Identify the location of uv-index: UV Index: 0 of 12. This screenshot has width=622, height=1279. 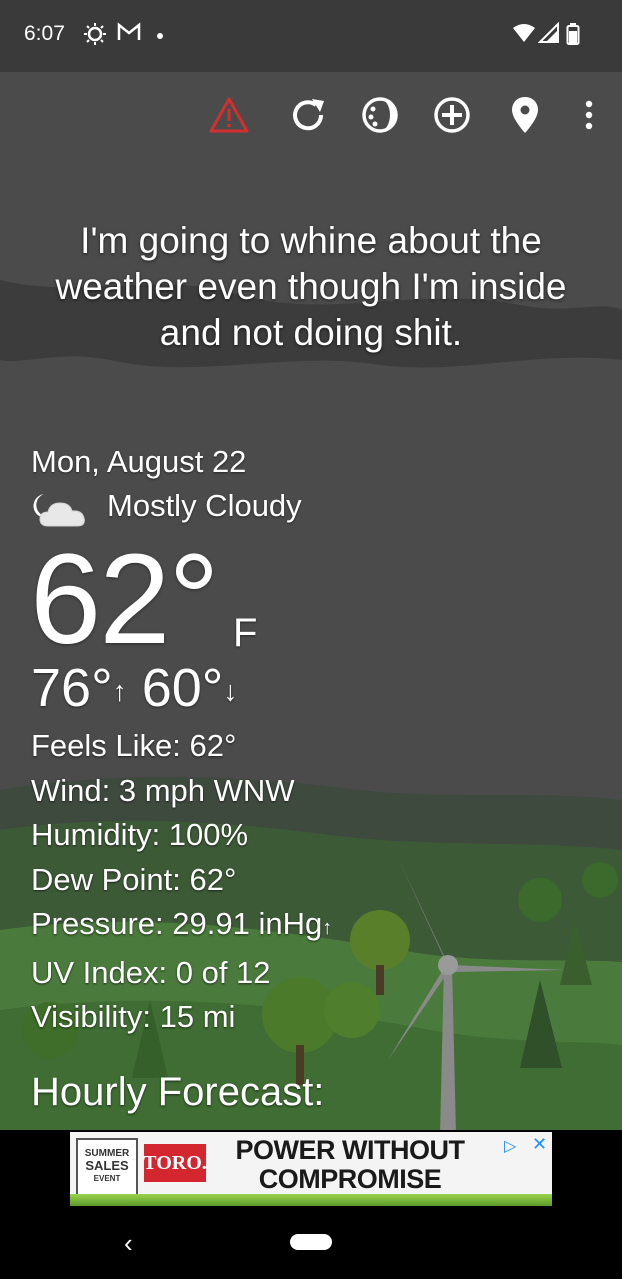
(151, 972).